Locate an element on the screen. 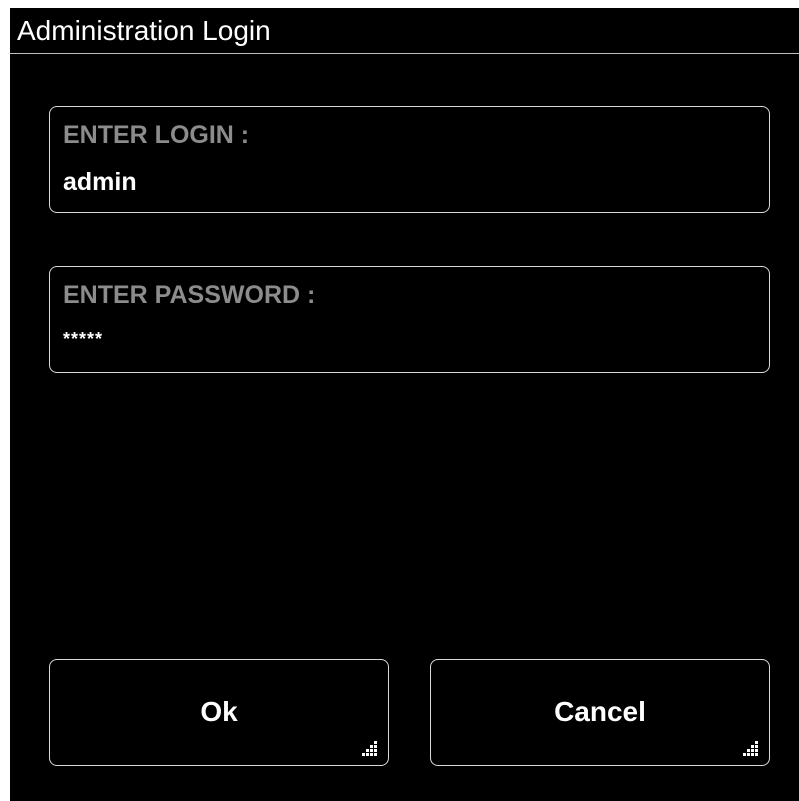  cancel-button-label: Cancel is located at coordinates (600, 711).